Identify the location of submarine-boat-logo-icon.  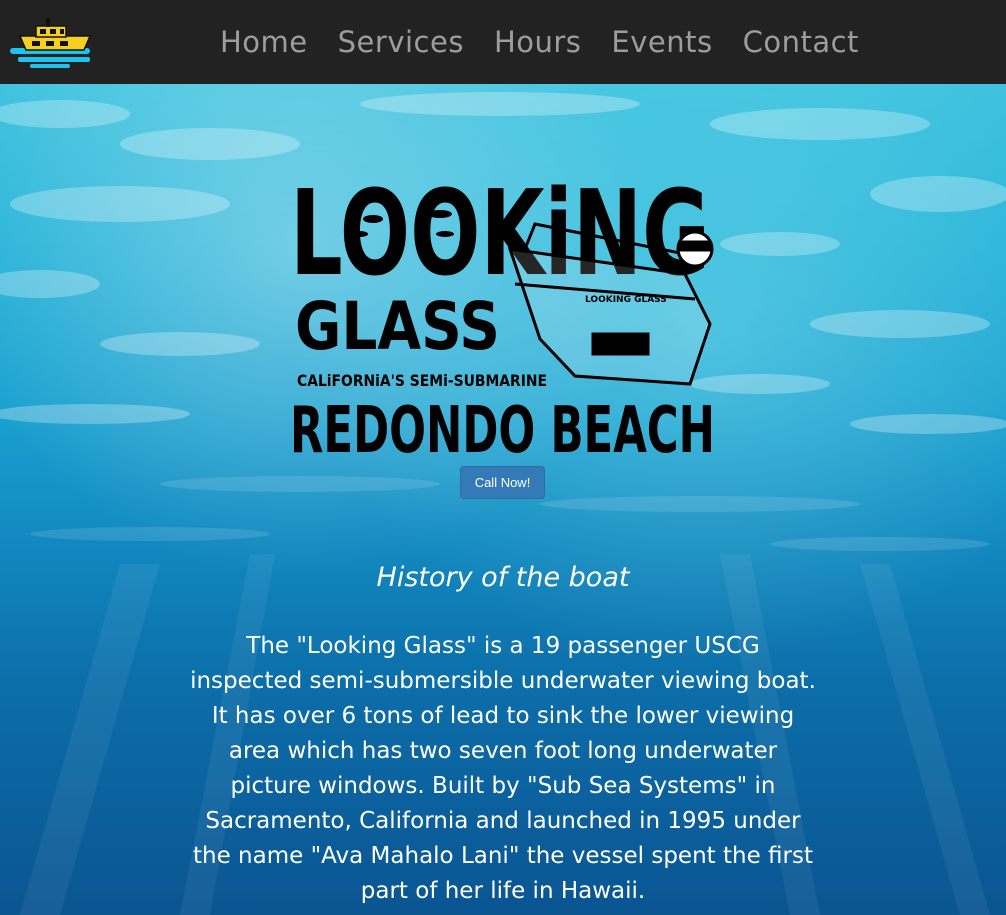
(54, 42).